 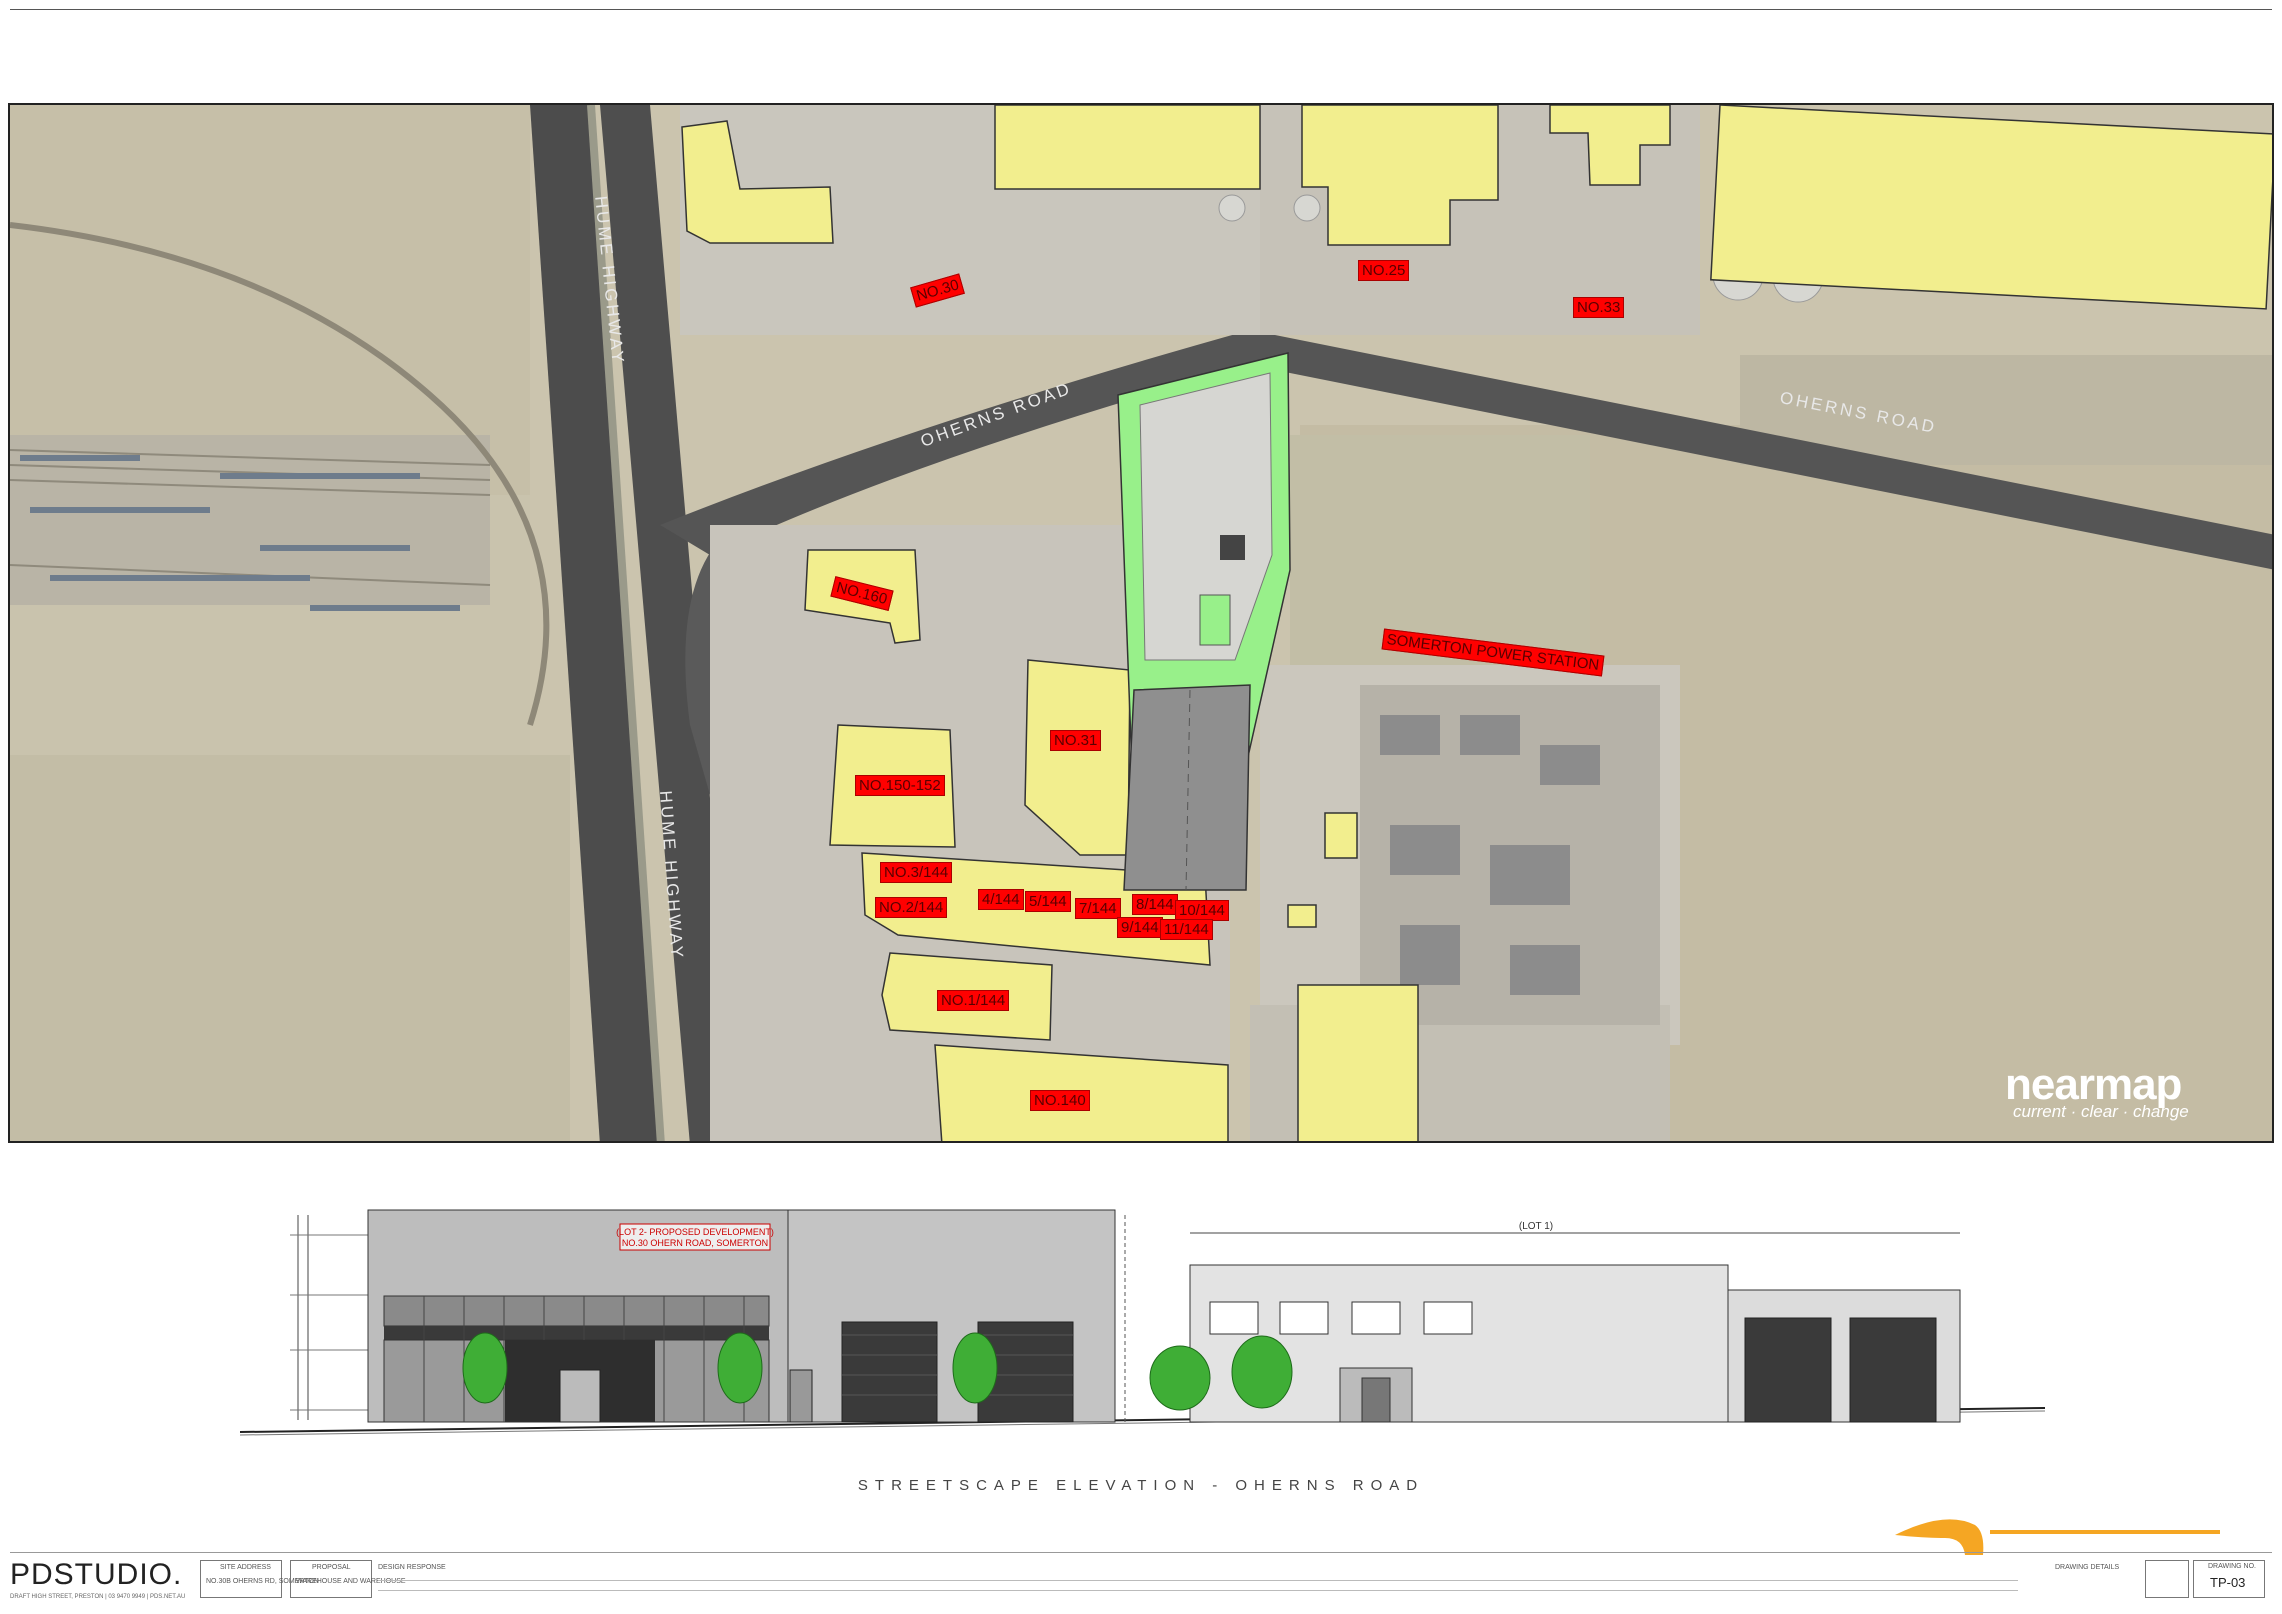 I want to click on property-label: NO.31, so click(x=1076, y=740).